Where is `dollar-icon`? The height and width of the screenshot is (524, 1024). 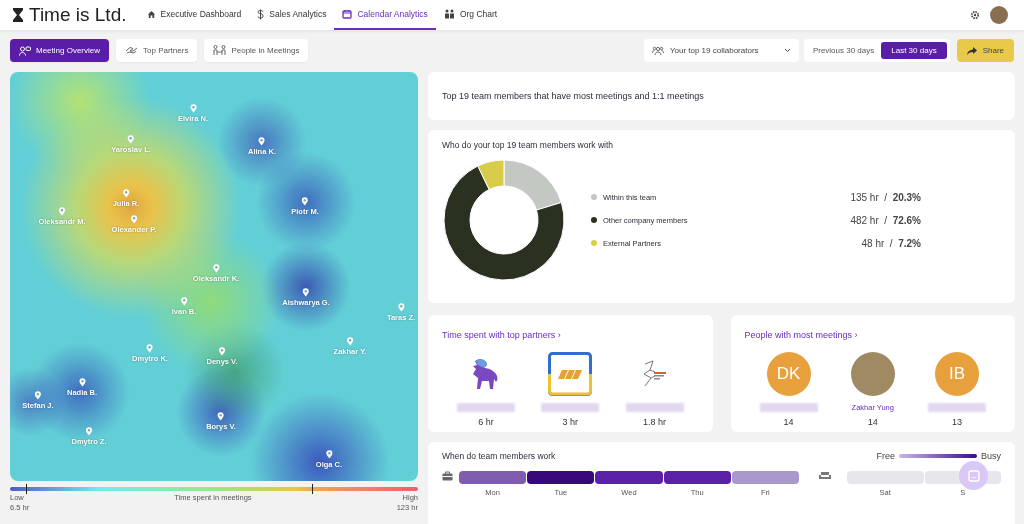 dollar-icon is located at coordinates (261, 14).